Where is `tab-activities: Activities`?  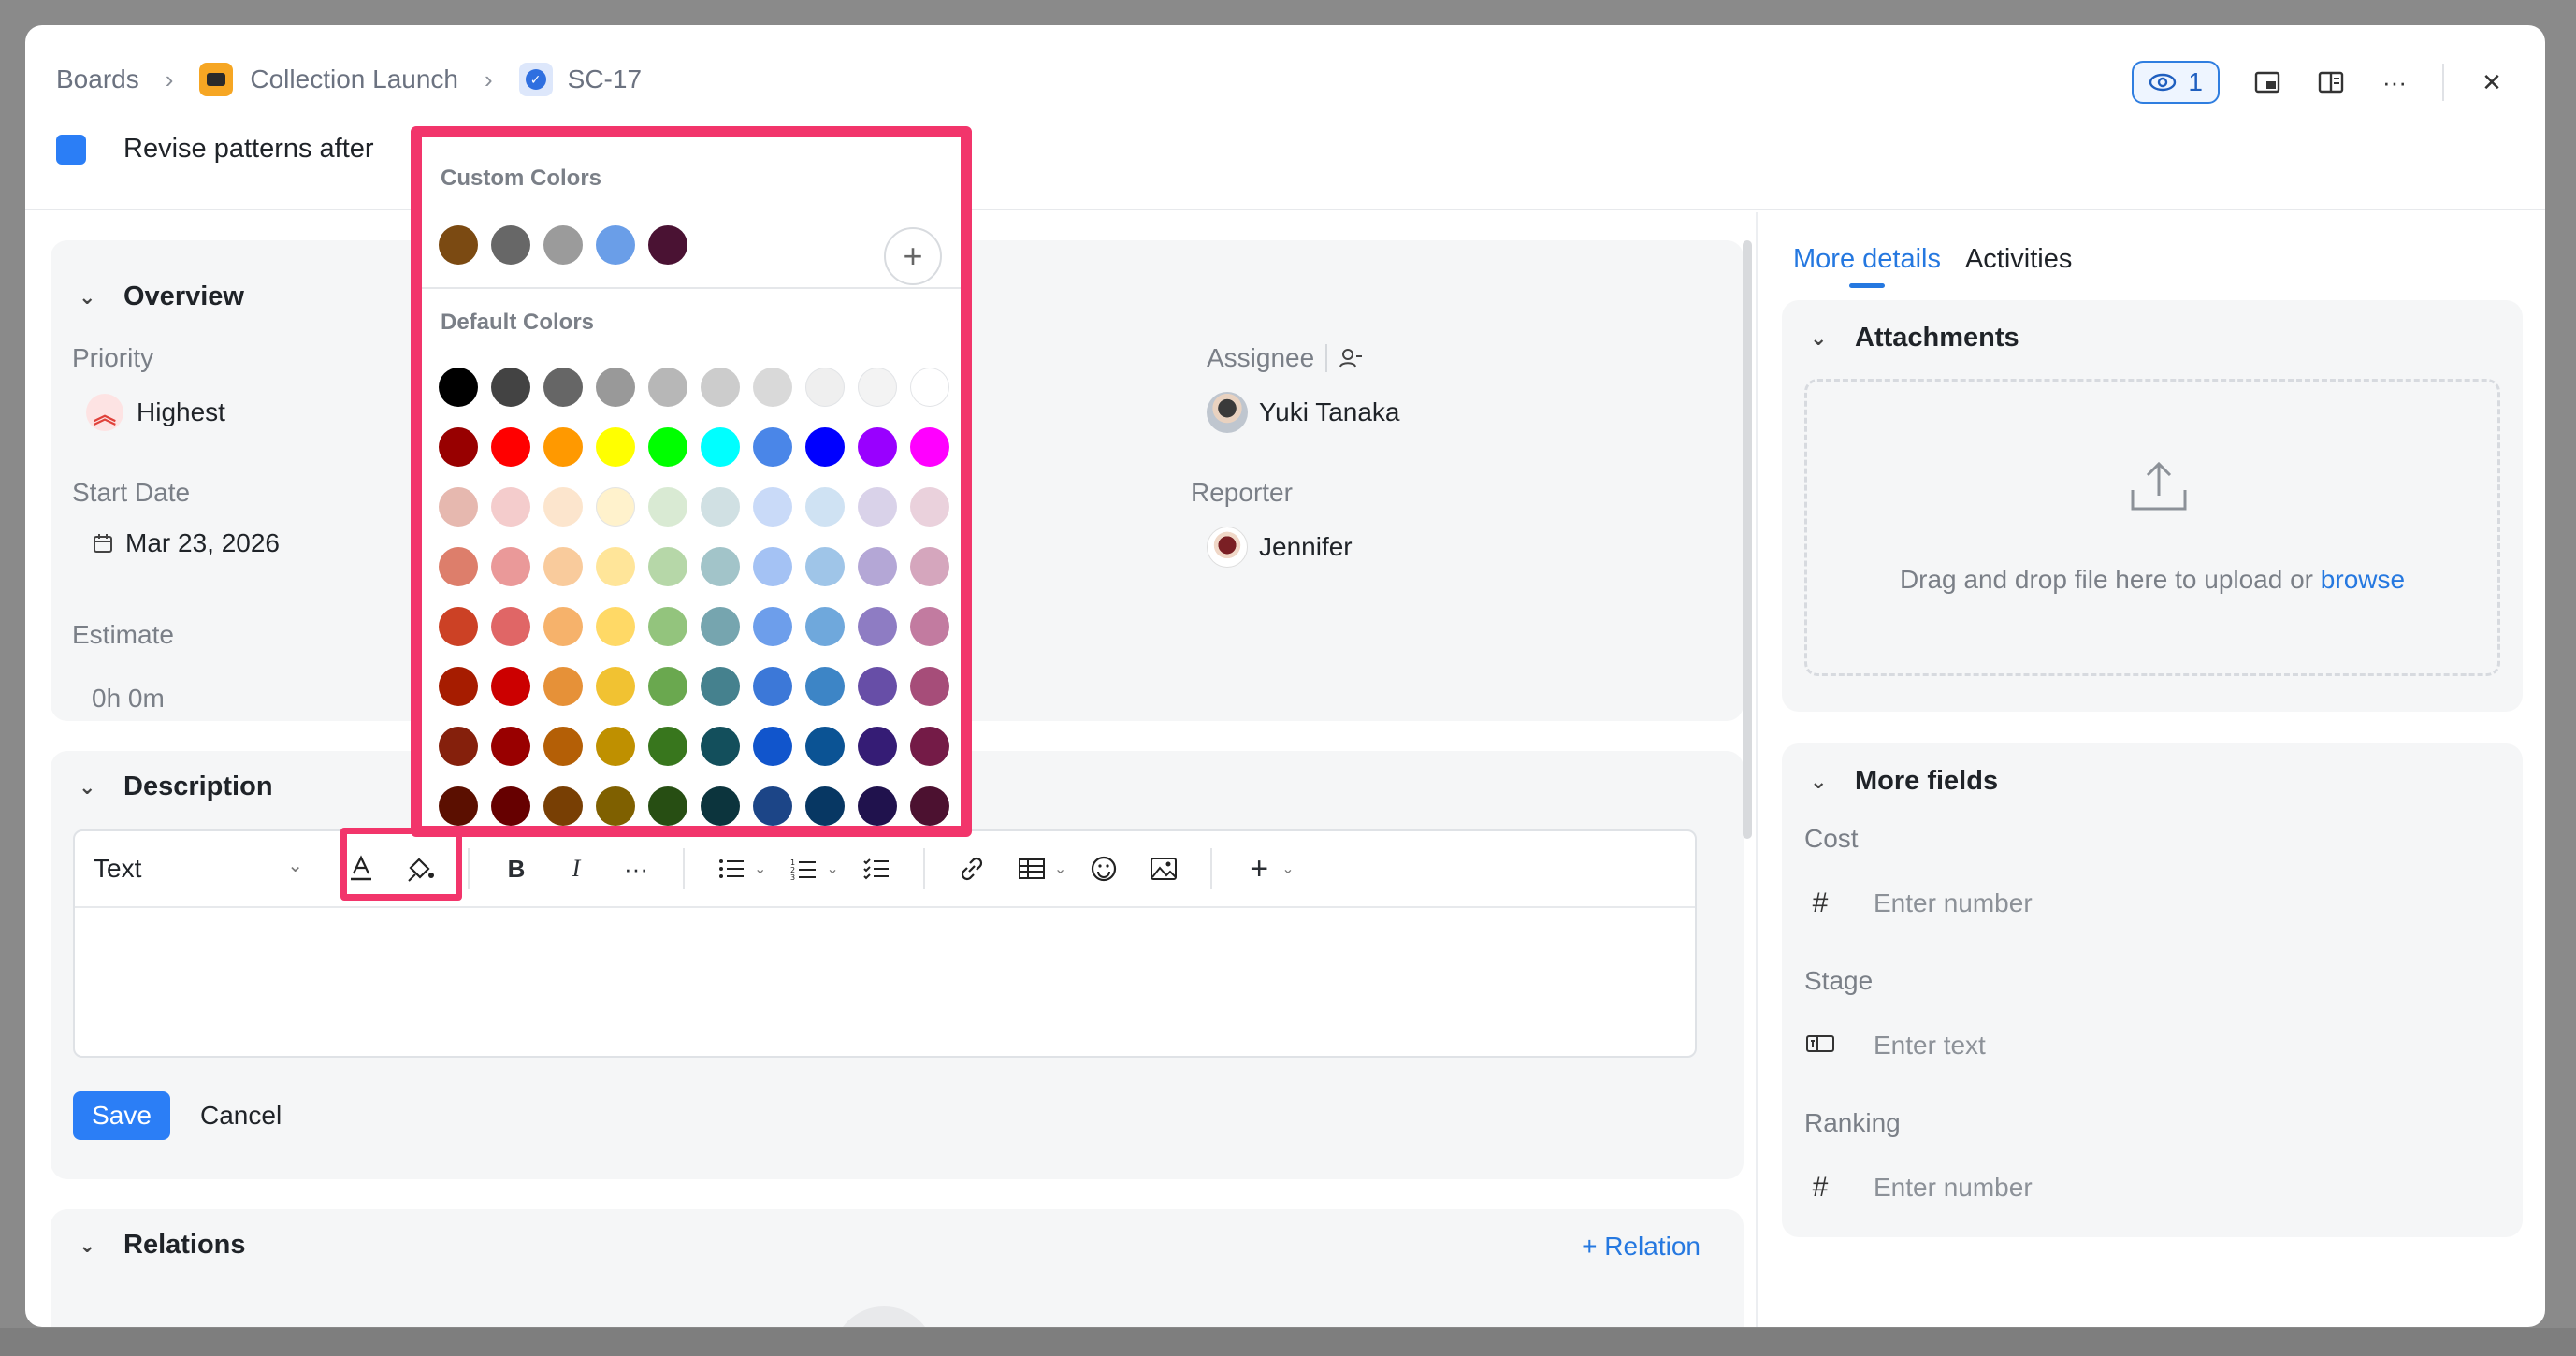
tab-activities: Activities is located at coordinates (2018, 259).